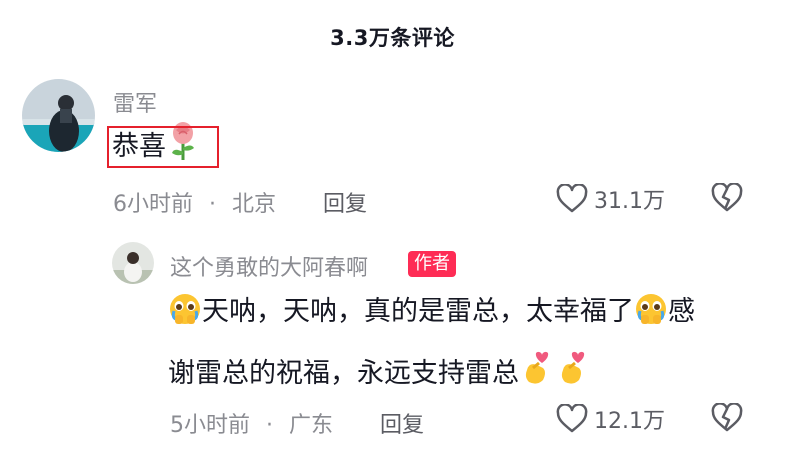  I want to click on author-badge: 作者, so click(432, 264).